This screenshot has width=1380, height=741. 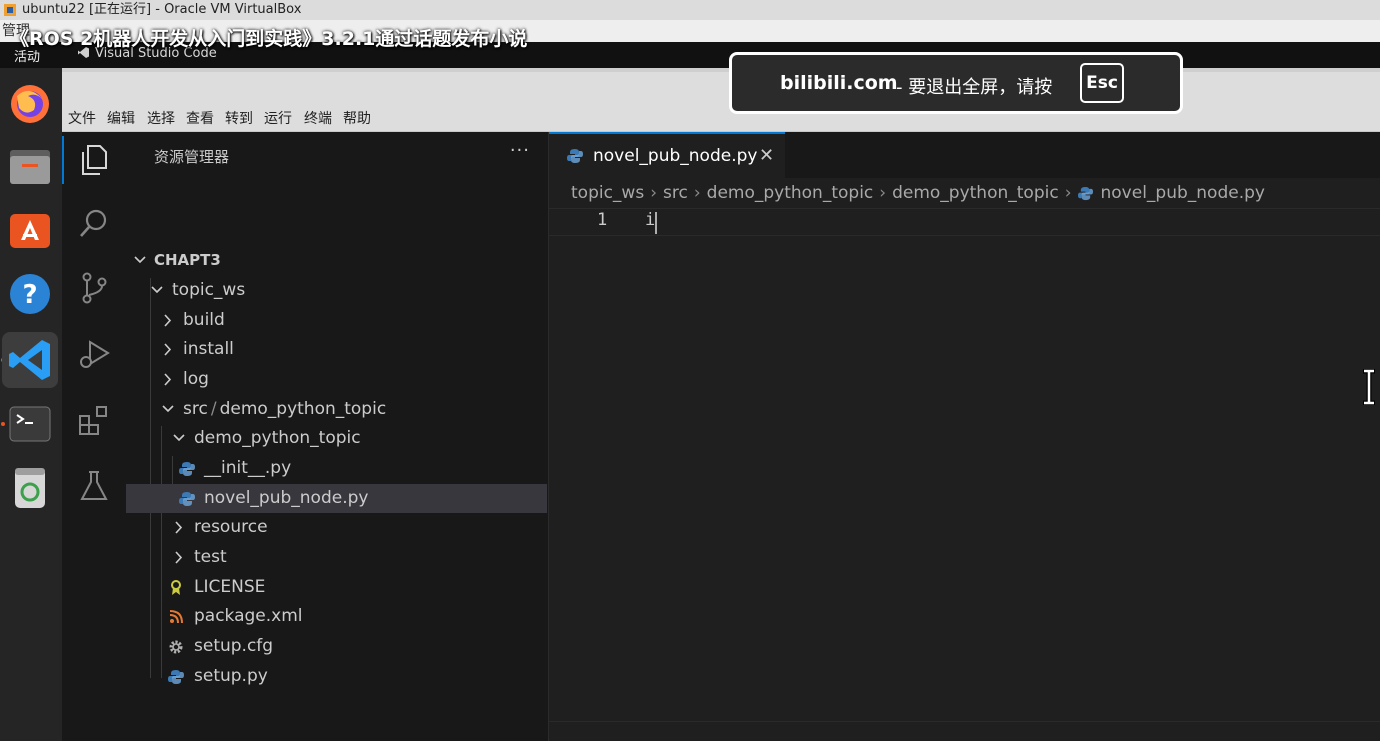 What do you see at coordinates (208, 349) in the screenshot?
I see `tree-item-label: install` at bounding box center [208, 349].